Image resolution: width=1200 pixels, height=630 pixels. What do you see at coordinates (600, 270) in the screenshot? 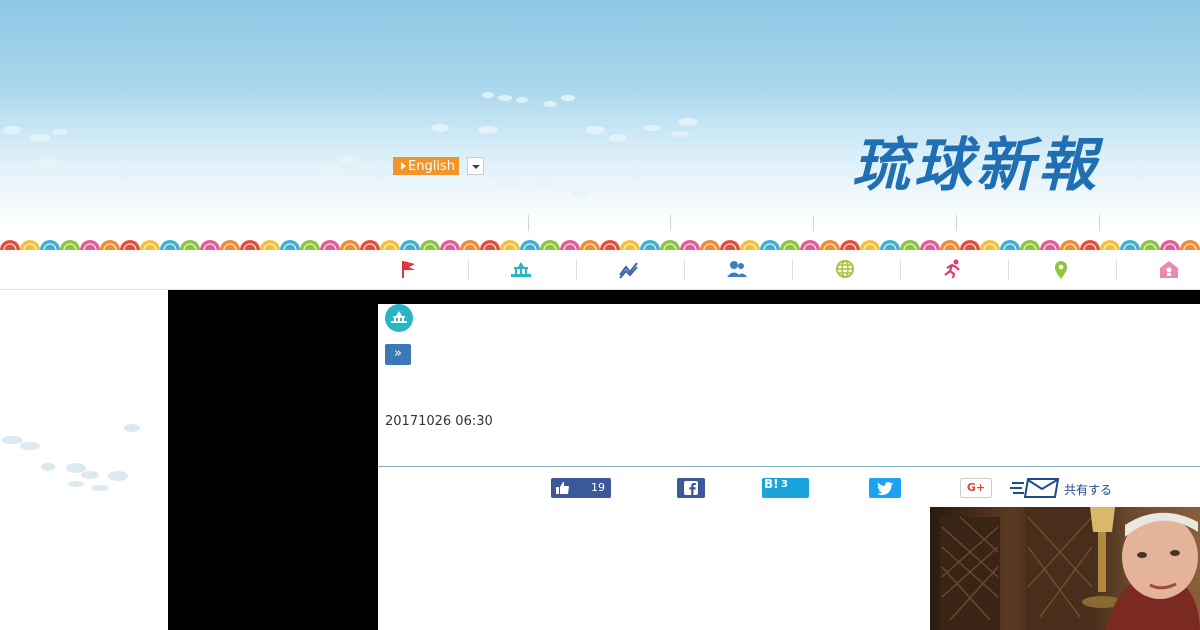
I see `category-nav` at bounding box center [600, 270].